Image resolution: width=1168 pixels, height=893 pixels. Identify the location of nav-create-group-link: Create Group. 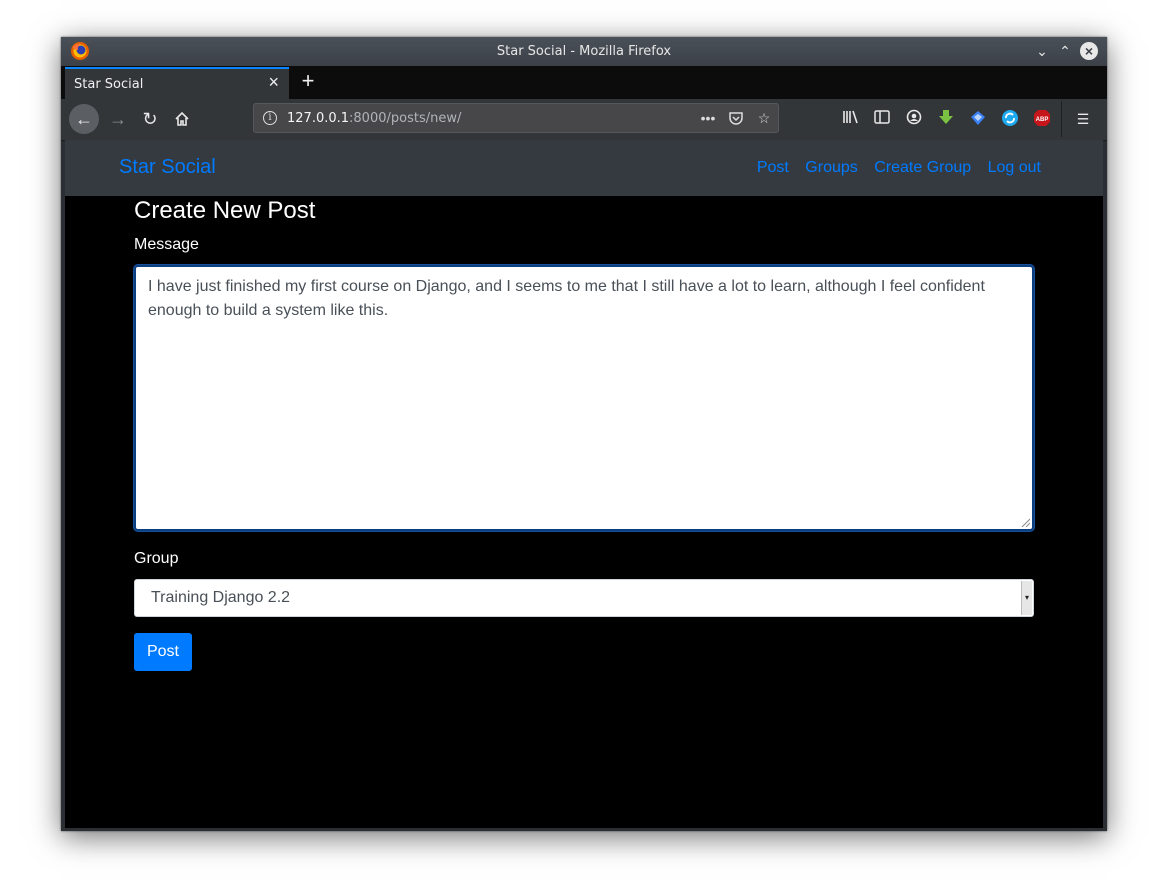
(922, 167).